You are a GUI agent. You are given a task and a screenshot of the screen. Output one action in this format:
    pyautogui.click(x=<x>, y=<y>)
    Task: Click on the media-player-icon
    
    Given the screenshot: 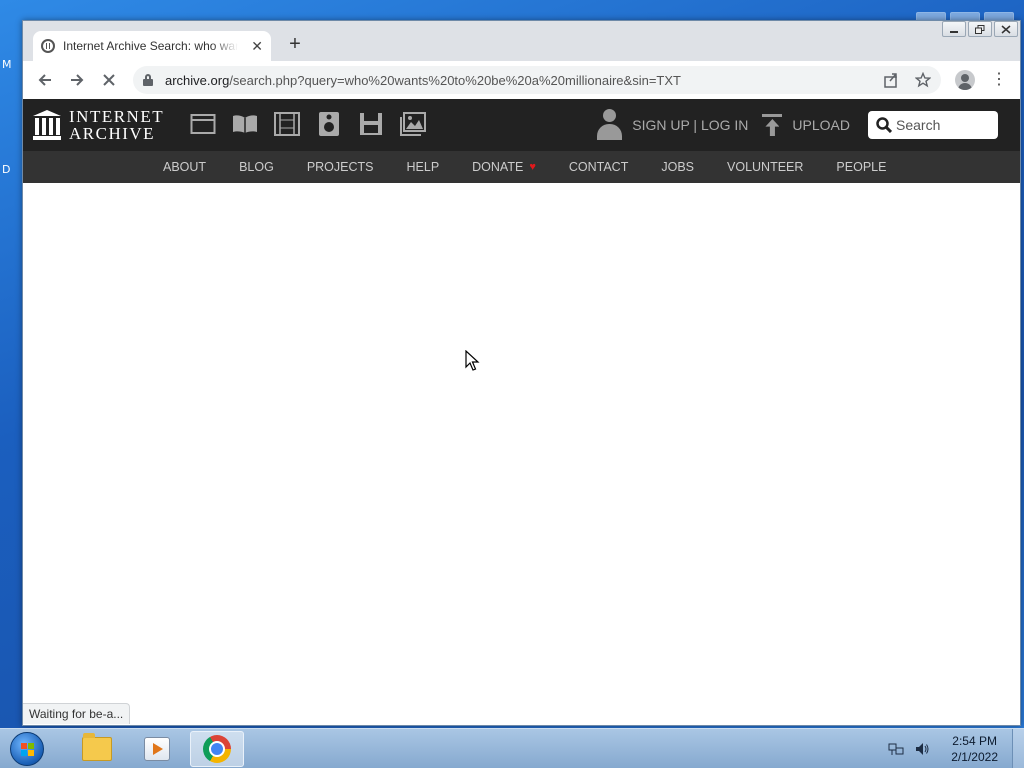 What is the action you would take?
    pyautogui.click(x=157, y=748)
    